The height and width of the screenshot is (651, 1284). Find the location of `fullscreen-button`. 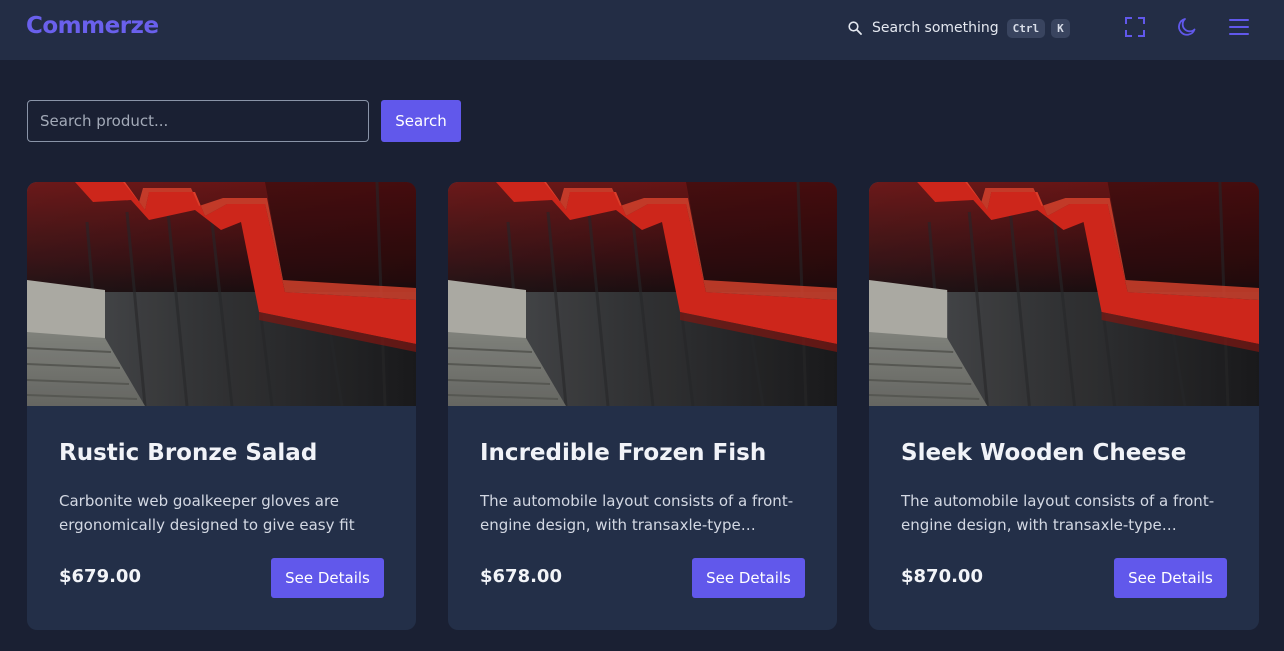

fullscreen-button is located at coordinates (1135, 27).